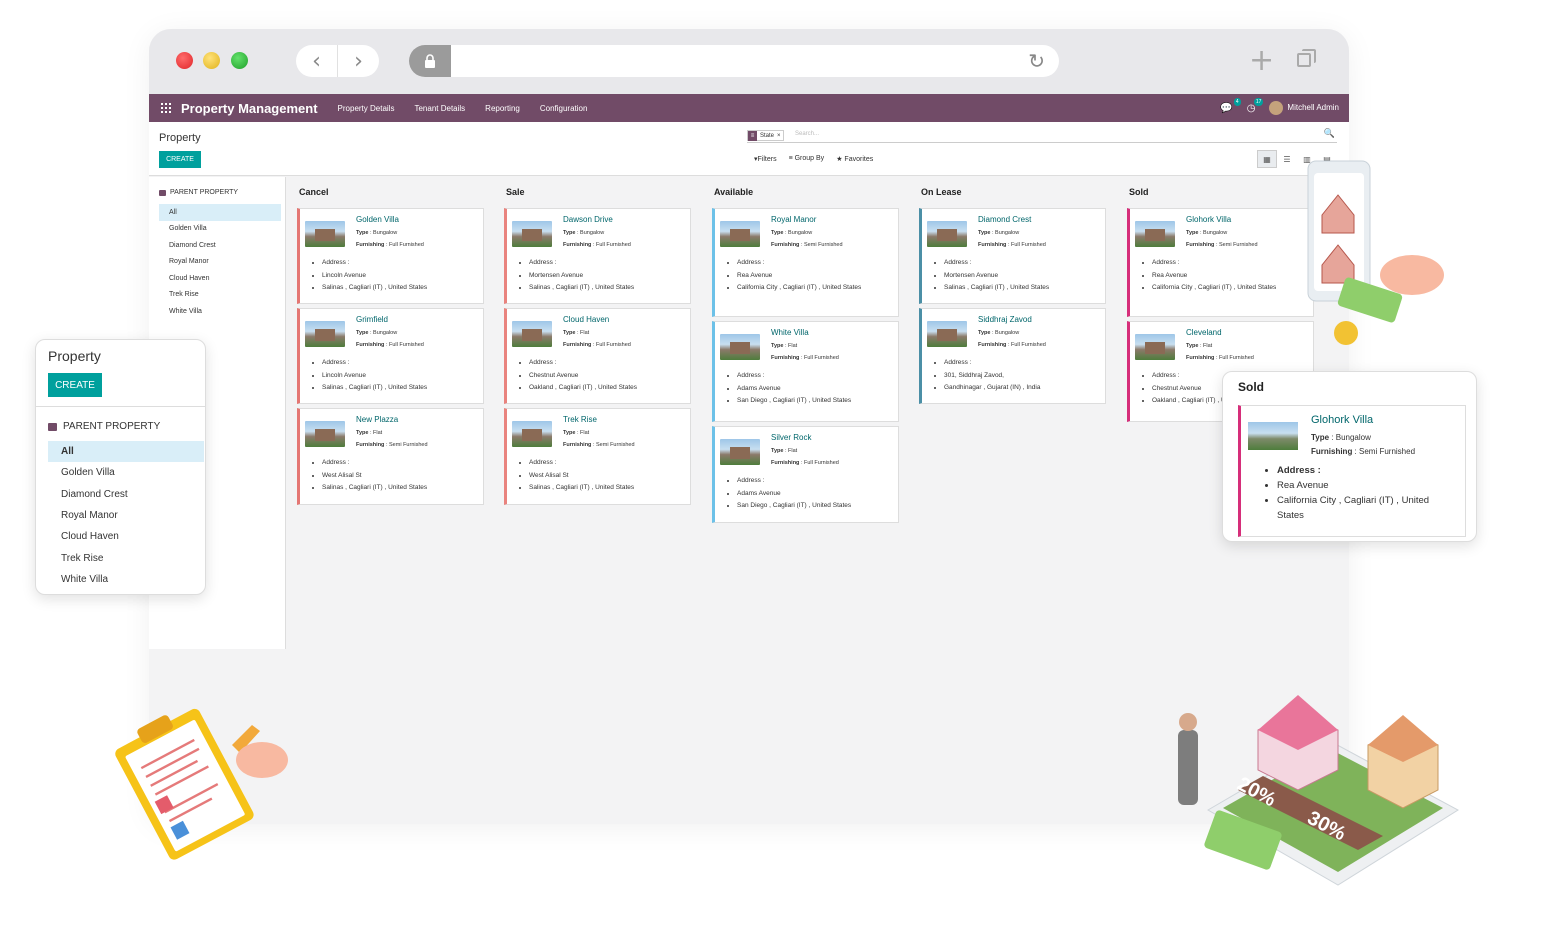  Describe the element at coordinates (588, 219) in the screenshot. I see `card-title: Dawson Drive` at that location.